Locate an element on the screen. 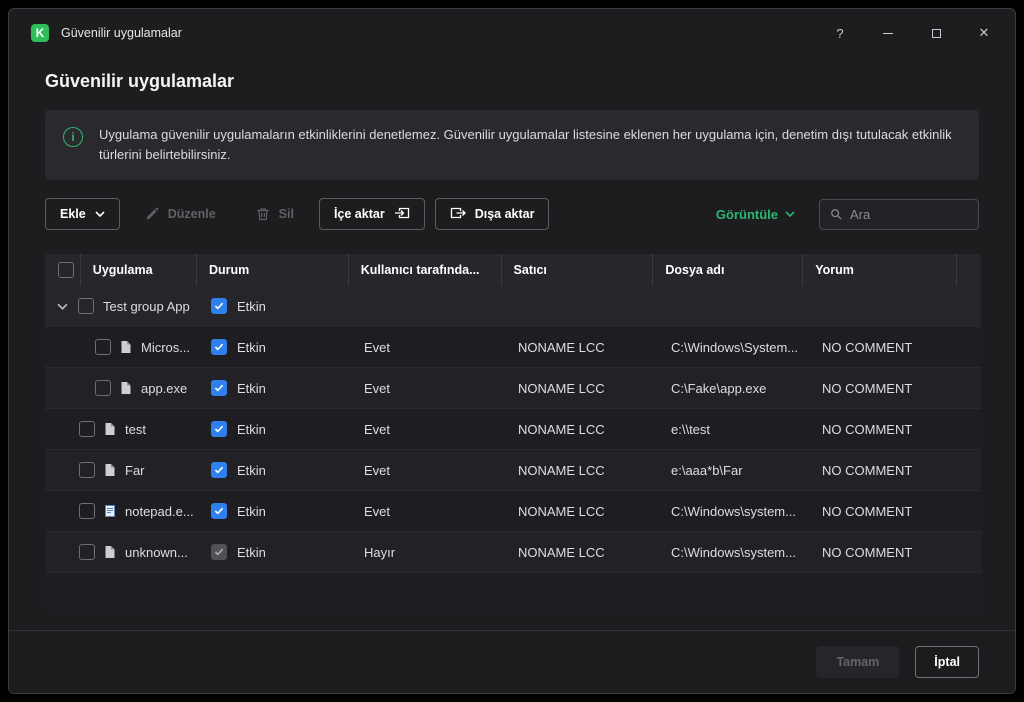  edit-button-label: Düzenle is located at coordinates (191, 214).